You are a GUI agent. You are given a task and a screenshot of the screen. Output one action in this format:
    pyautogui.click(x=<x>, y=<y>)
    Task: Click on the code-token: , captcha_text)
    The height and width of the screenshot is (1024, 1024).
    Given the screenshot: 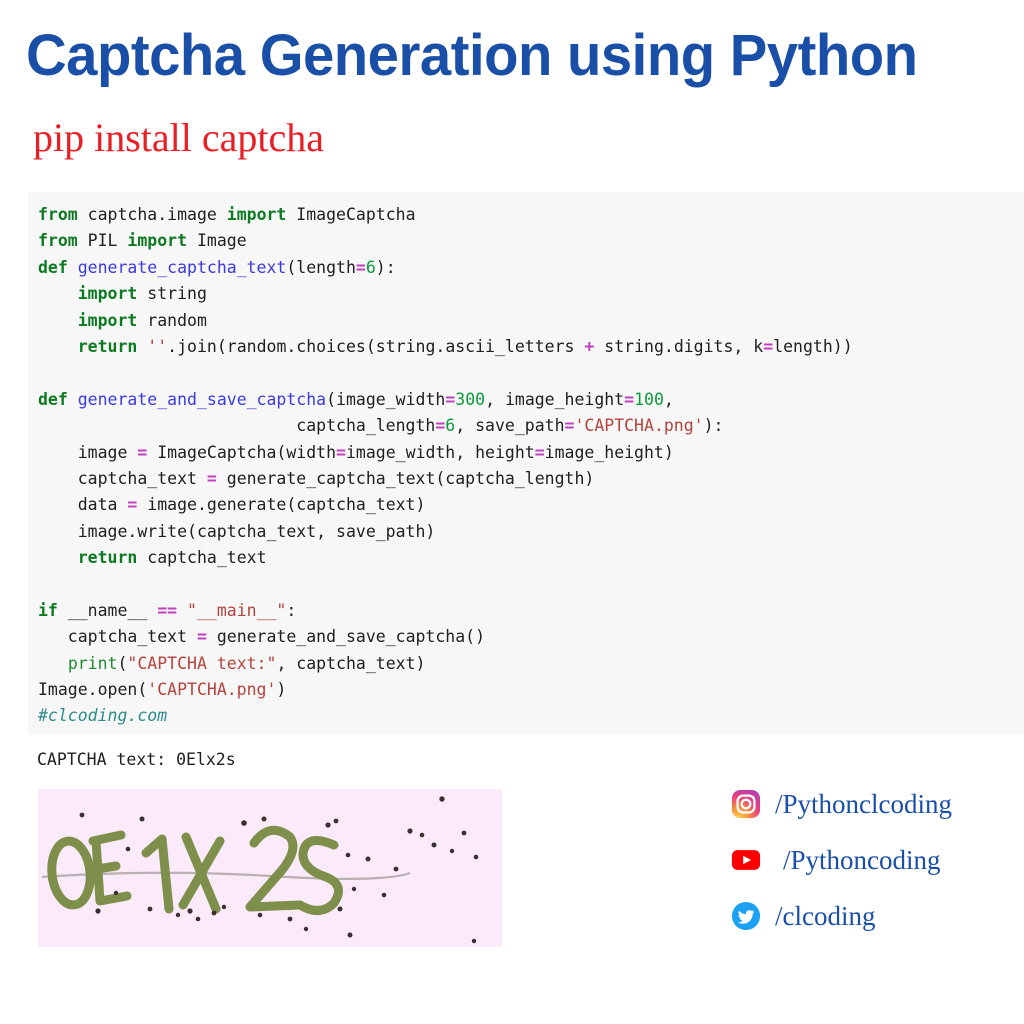 What is the action you would take?
    pyautogui.click(x=351, y=663)
    